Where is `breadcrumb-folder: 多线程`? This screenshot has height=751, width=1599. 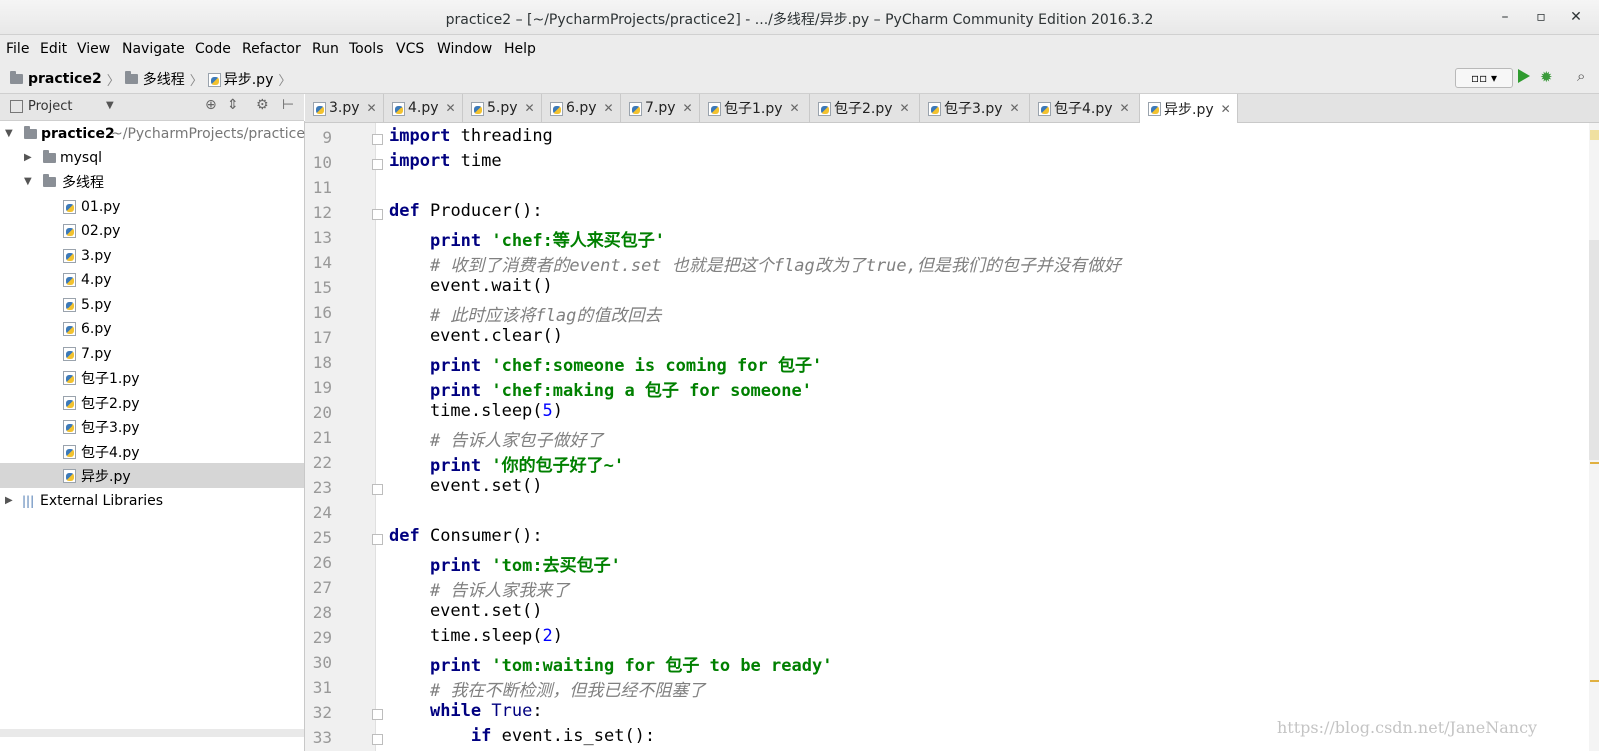 breadcrumb-folder: 多线程 is located at coordinates (164, 79).